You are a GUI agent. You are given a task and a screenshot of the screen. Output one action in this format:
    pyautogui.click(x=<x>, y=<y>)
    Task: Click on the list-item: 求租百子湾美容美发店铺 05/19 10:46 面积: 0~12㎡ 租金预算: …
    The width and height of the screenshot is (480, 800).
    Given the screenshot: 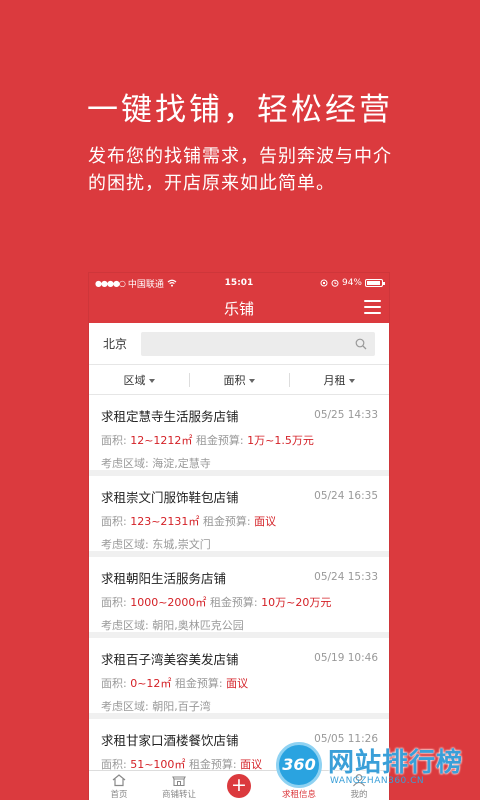 What is the action you would take?
    pyautogui.click(x=239, y=678)
    